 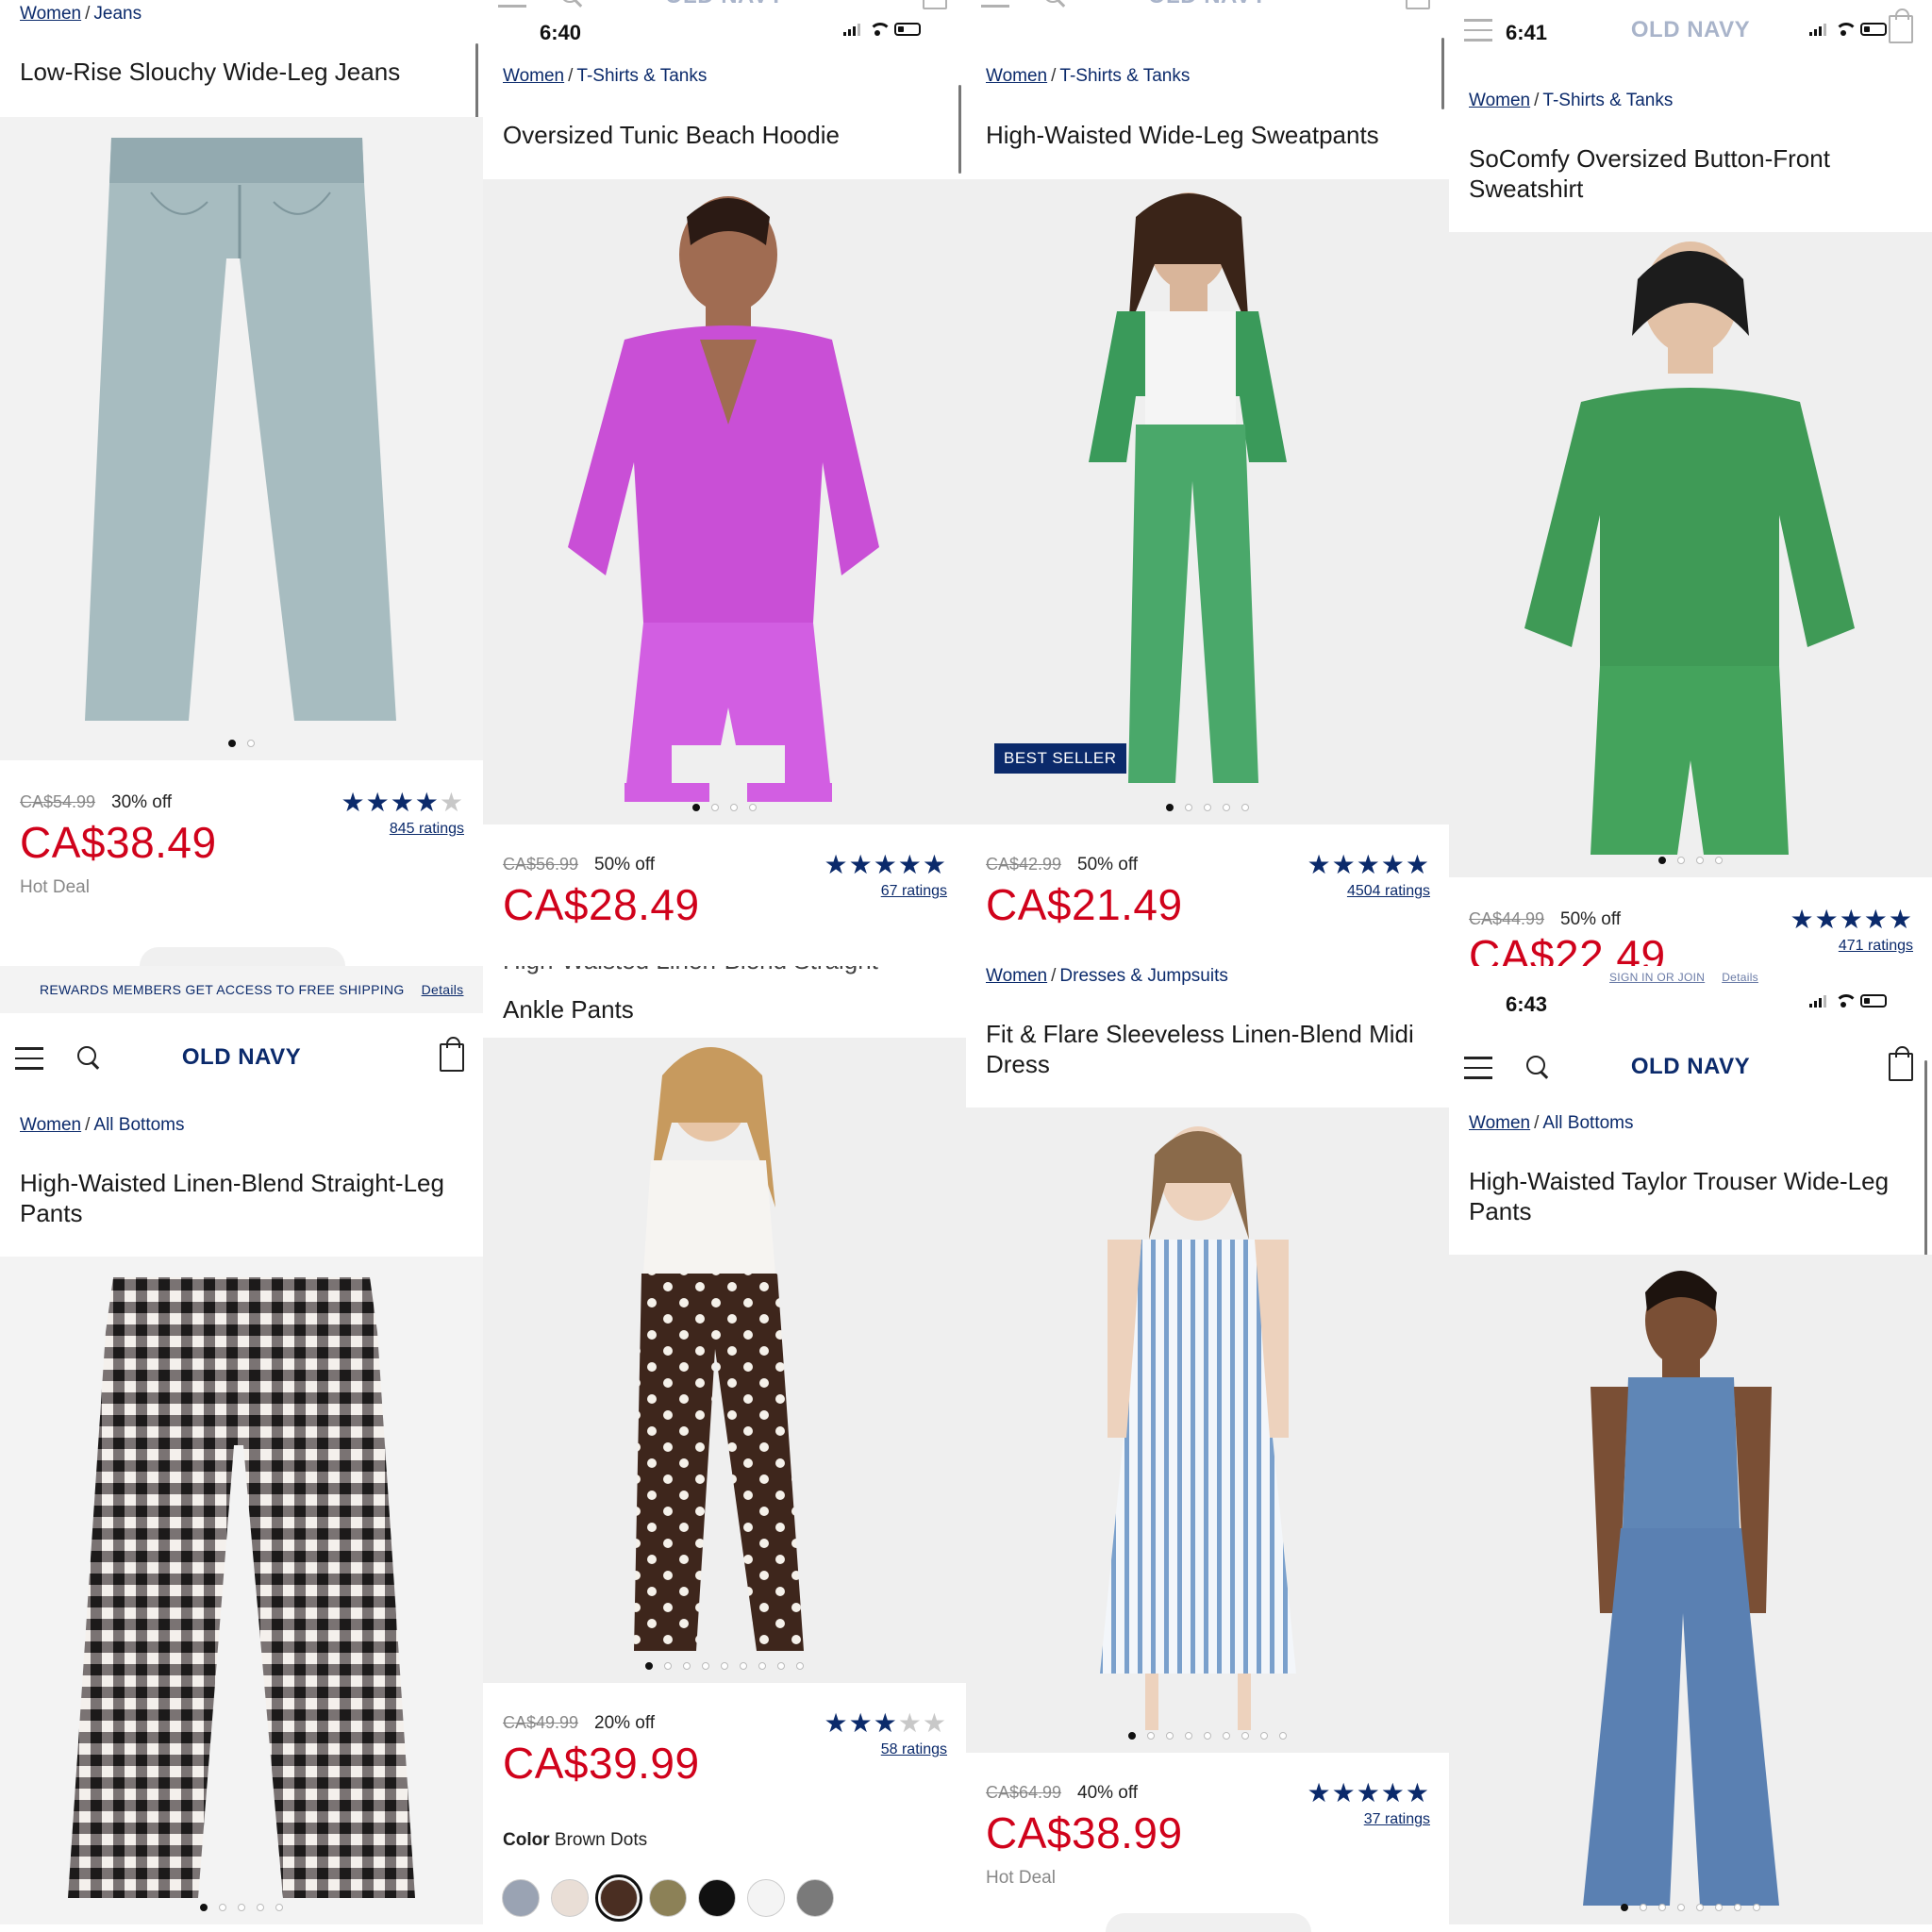 What do you see at coordinates (427, 829) in the screenshot?
I see `ratings-link: 845 ratings` at bounding box center [427, 829].